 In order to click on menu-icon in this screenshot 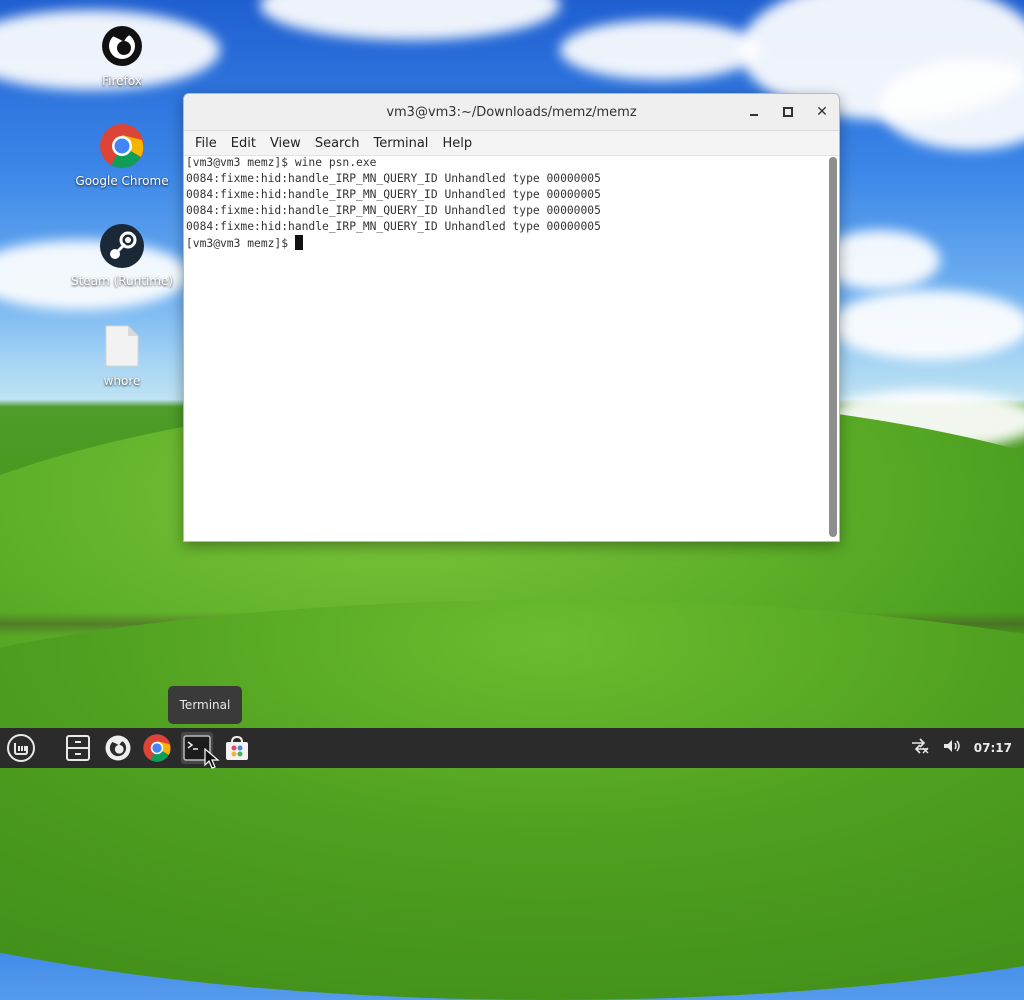, I will do `click(21, 748)`.